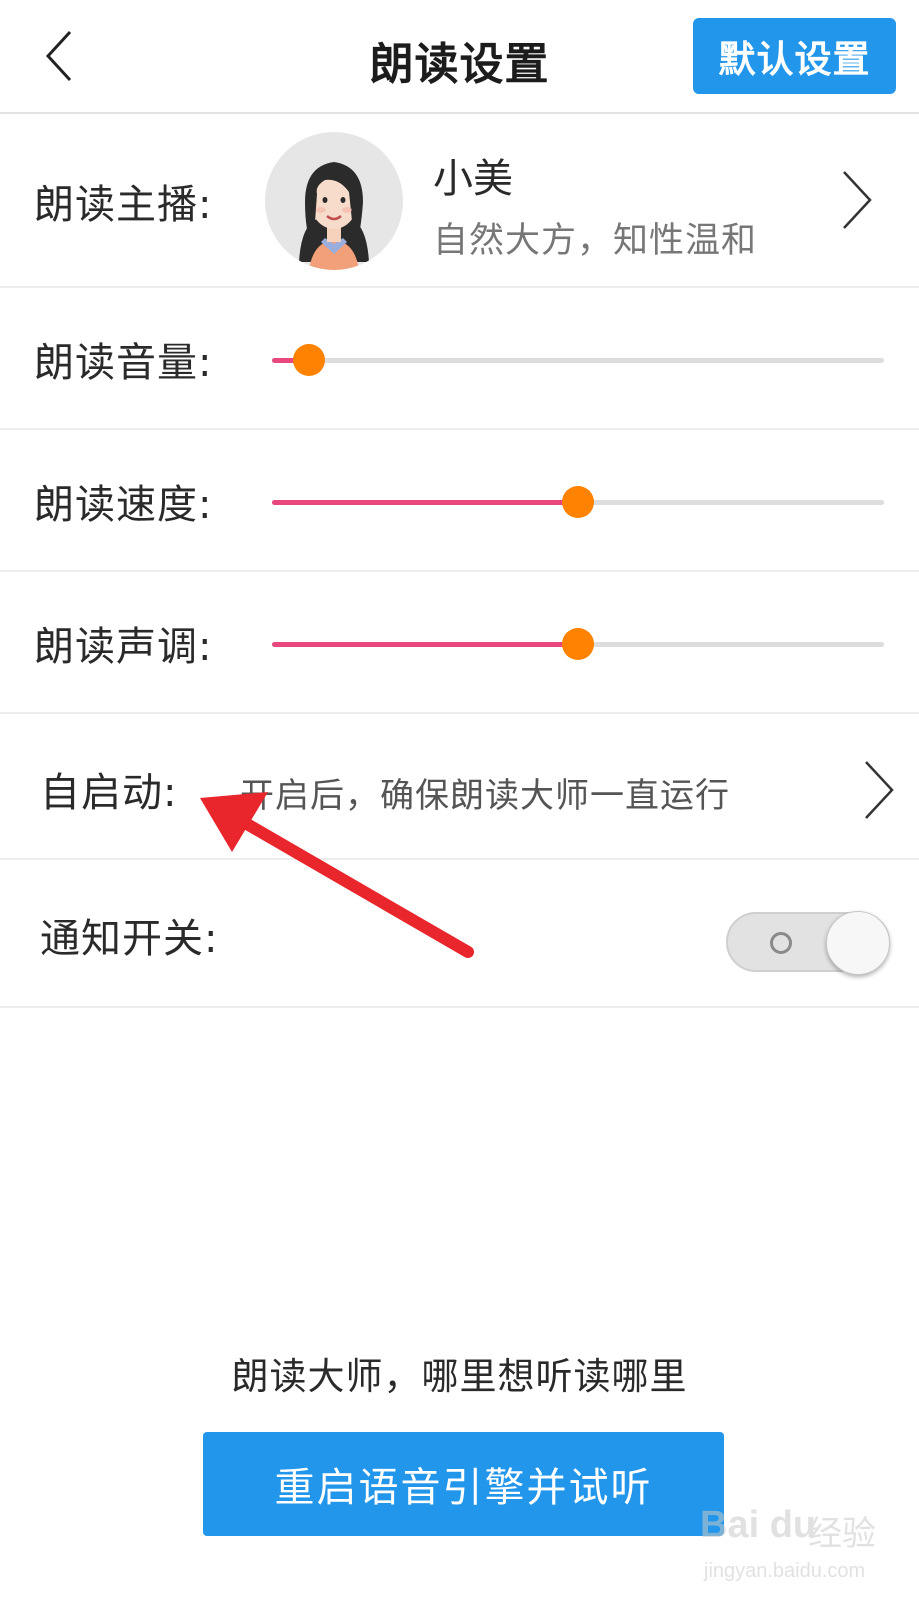 The image size is (919, 1600). What do you see at coordinates (842, 1534) in the screenshot?
I see `watermark-text: 经验` at bounding box center [842, 1534].